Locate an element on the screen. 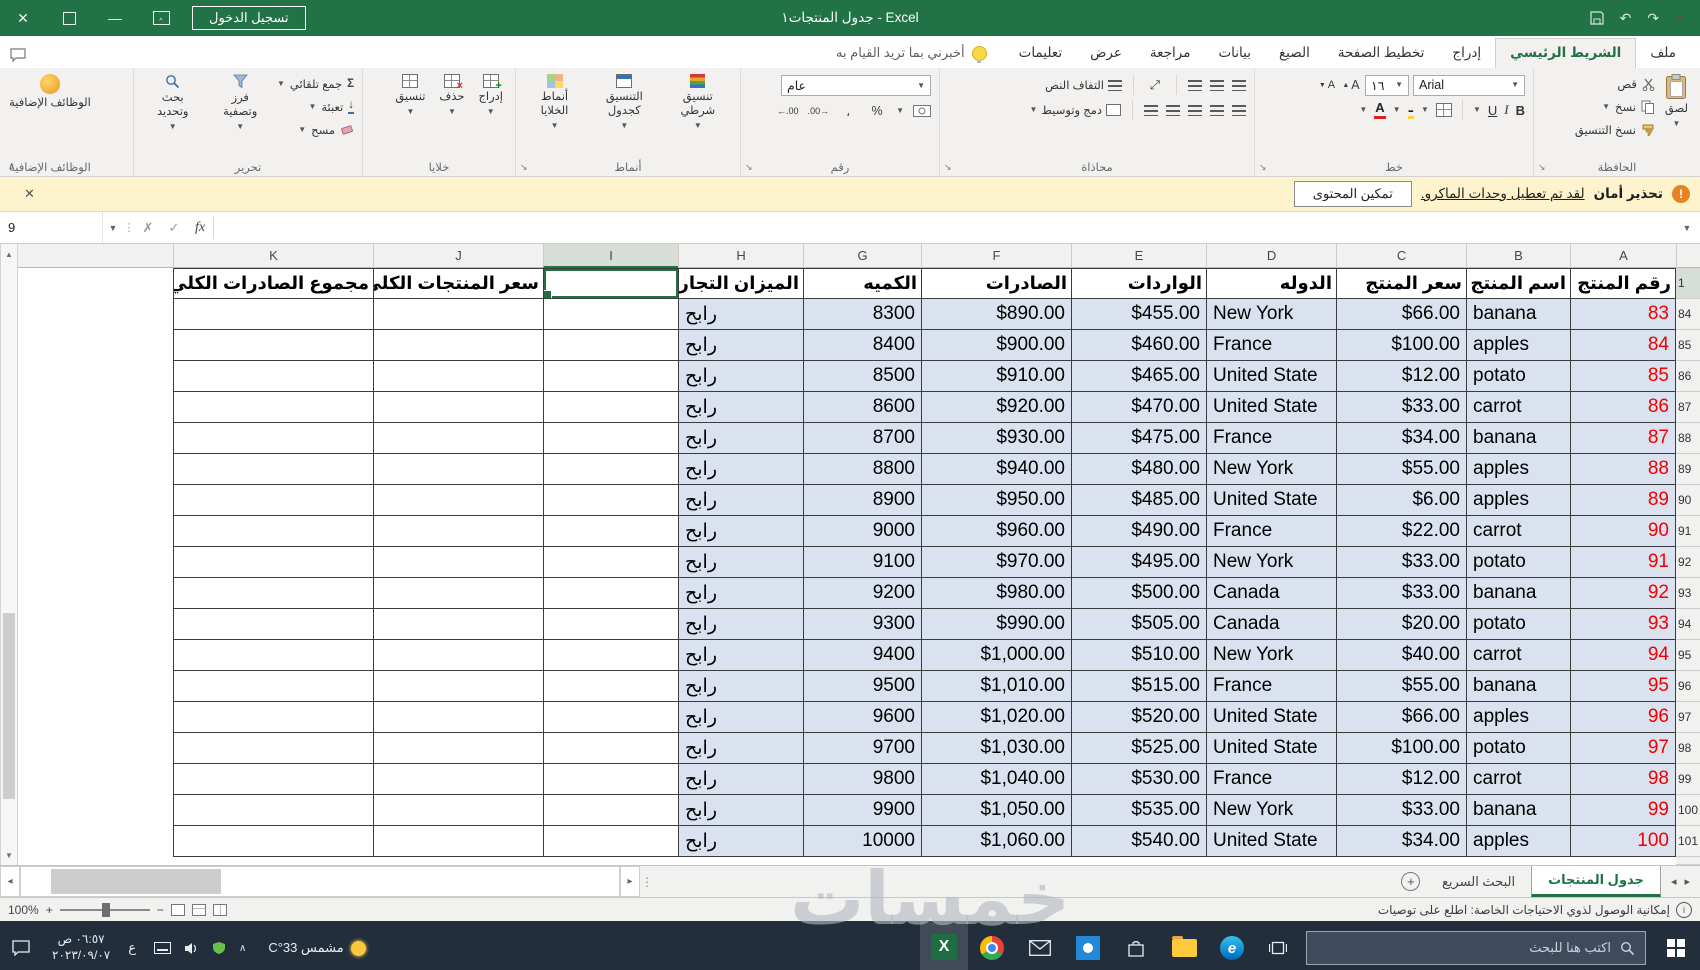  task-view-button is located at coordinates (1278, 945).